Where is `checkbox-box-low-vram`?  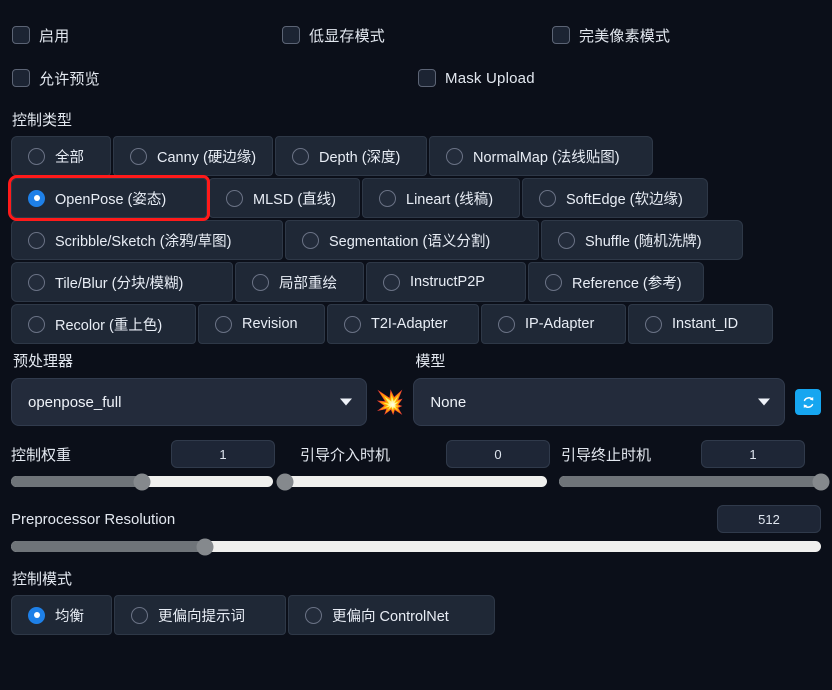
checkbox-box-low-vram is located at coordinates (291, 35).